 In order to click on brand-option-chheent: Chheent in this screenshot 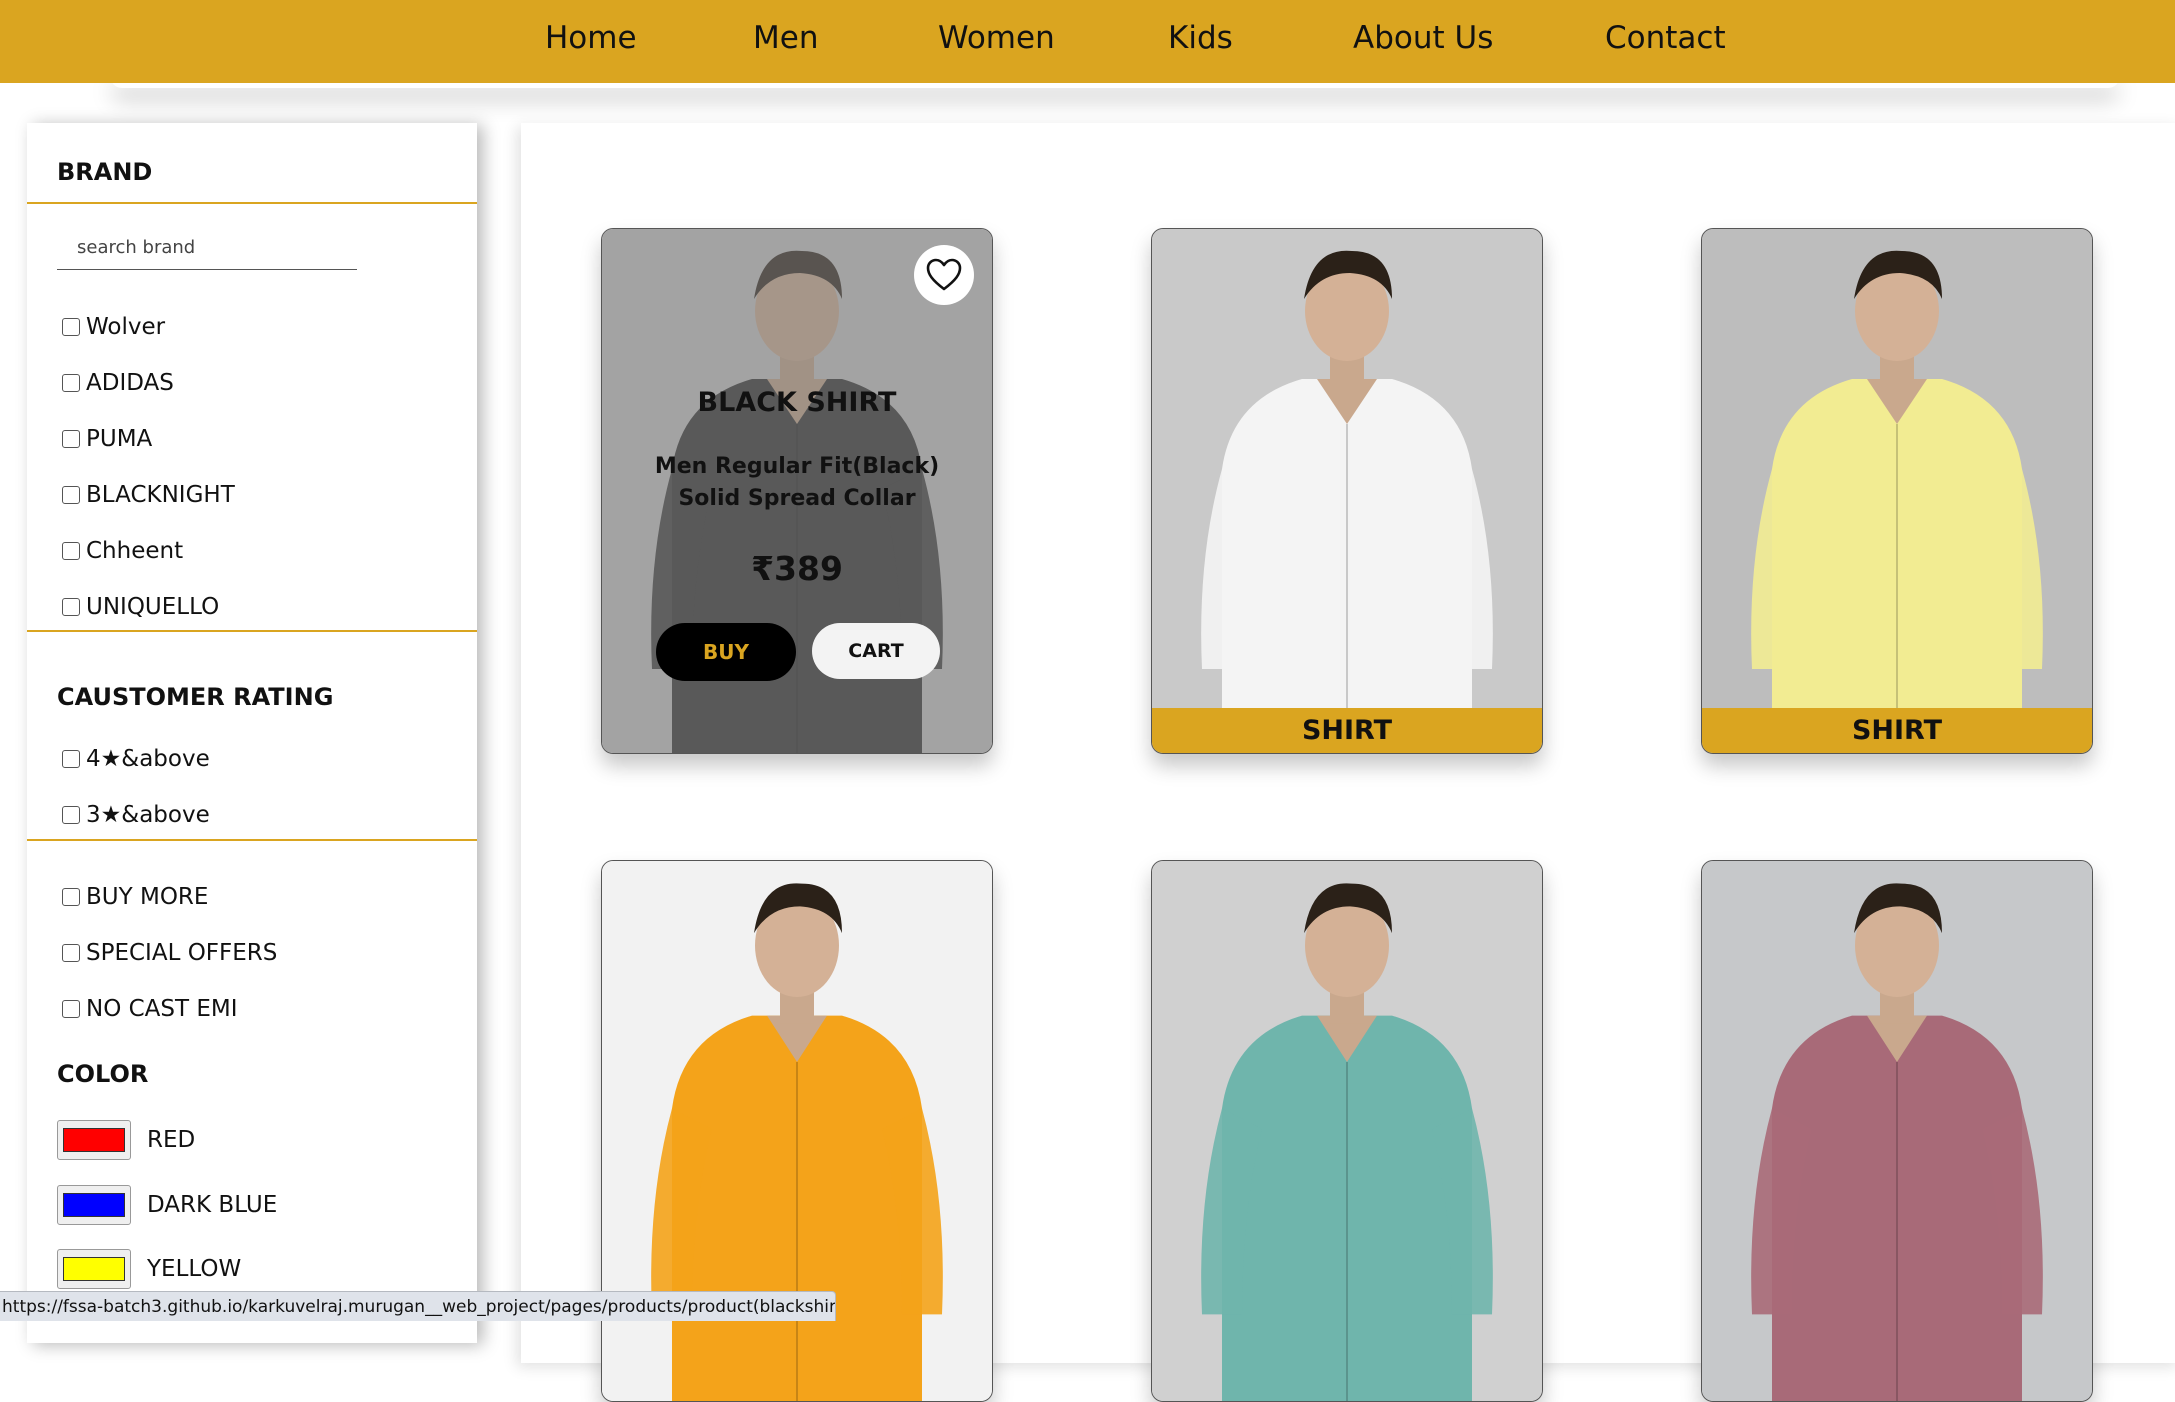, I will do `click(122, 551)`.